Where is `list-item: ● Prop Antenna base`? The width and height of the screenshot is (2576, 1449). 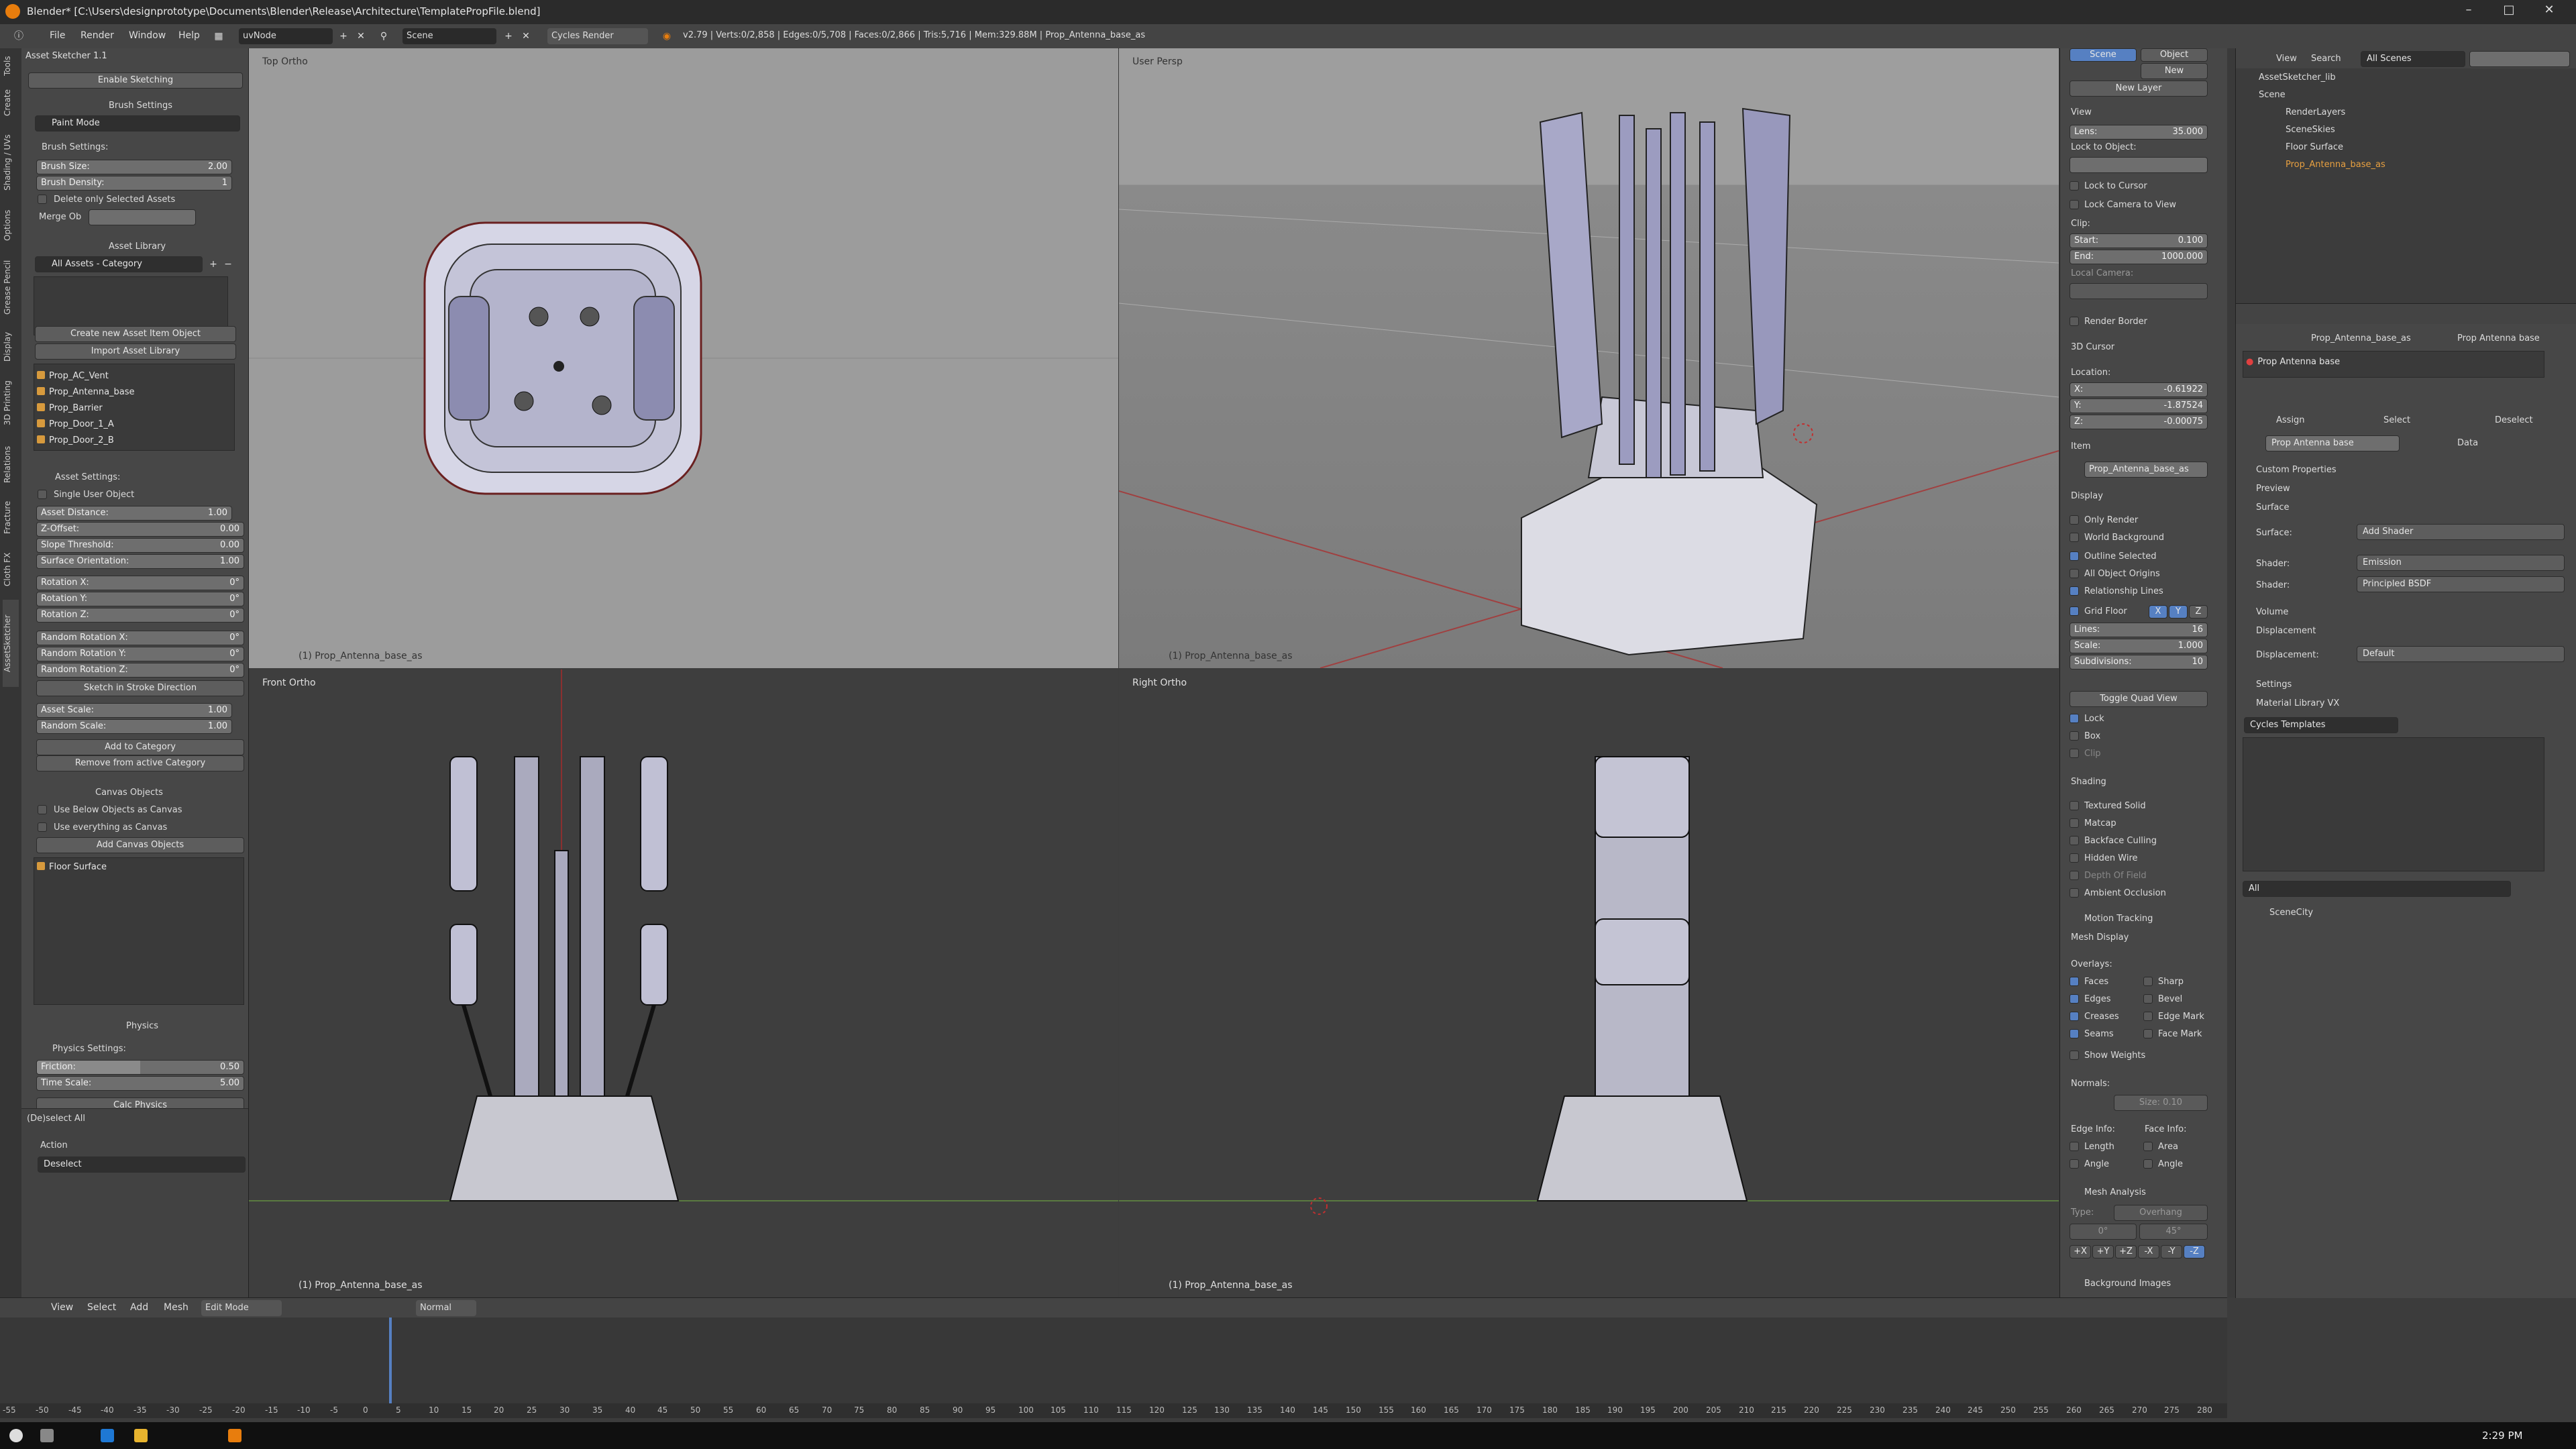 list-item: ● Prop Antenna base is located at coordinates (2293, 364).